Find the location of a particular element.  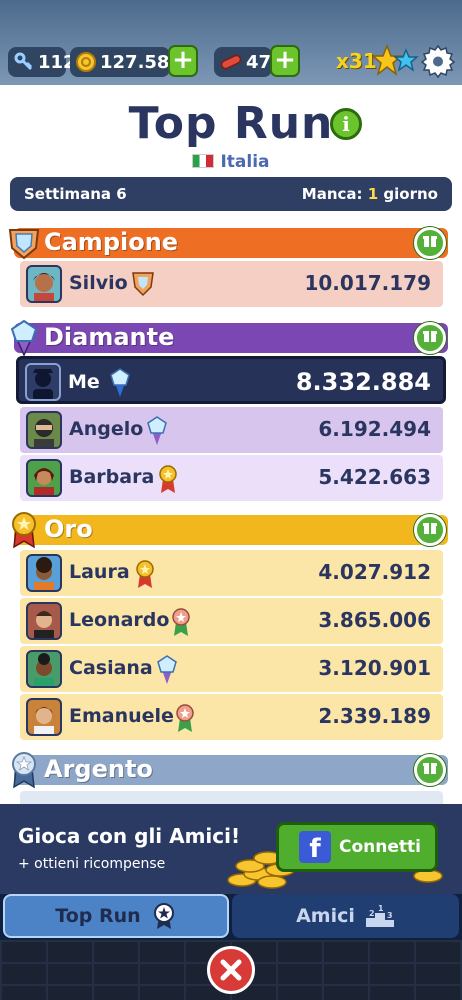

table-row-current-player: Me 8.332.884 is located at coordinates (231, 380).